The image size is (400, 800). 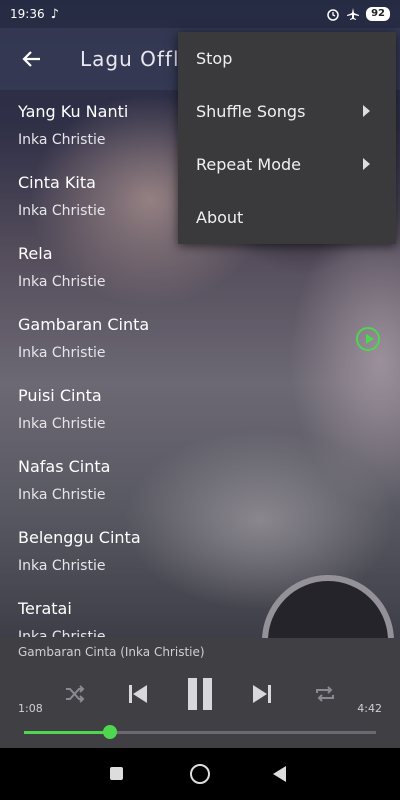 What do you see at coordinates (287, 217) in the screenshot?
I see `menu-item-about: About` at bounding box center [287, 217].